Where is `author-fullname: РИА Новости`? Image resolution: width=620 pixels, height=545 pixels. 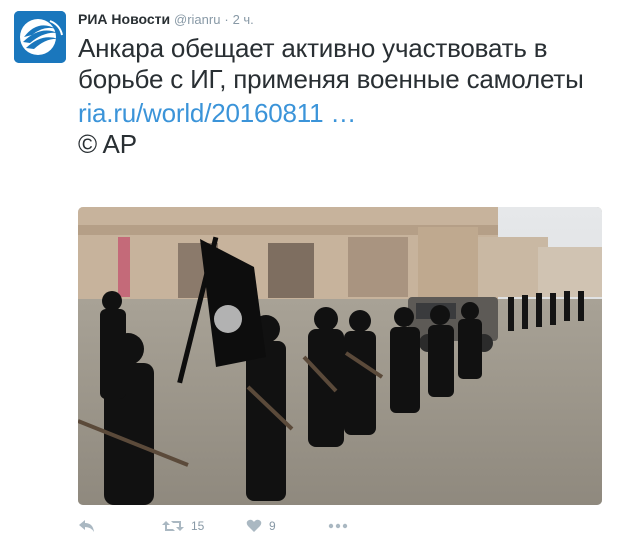 author-fullname: РИА Новости is located at coordinates (124, 19).